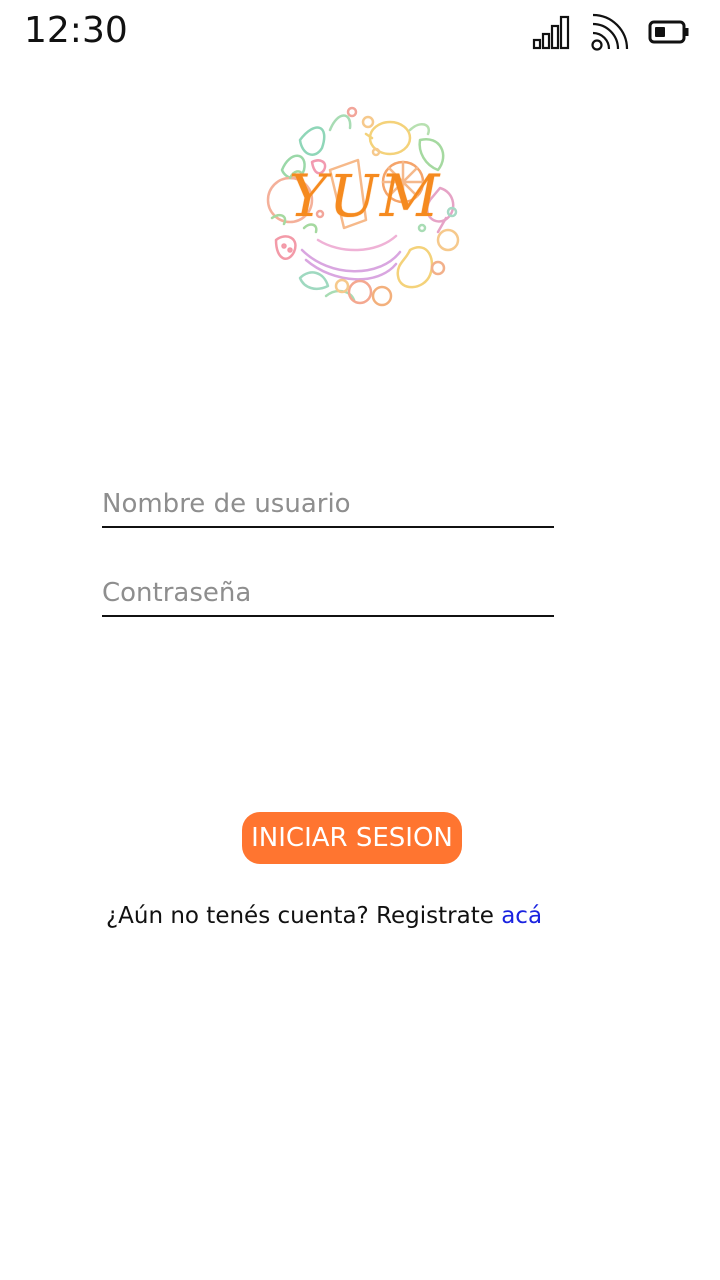  What do you see at coordinates (521, 916) in the screenshot?
I see `register-link: acá` at bounding box center [521, 916].